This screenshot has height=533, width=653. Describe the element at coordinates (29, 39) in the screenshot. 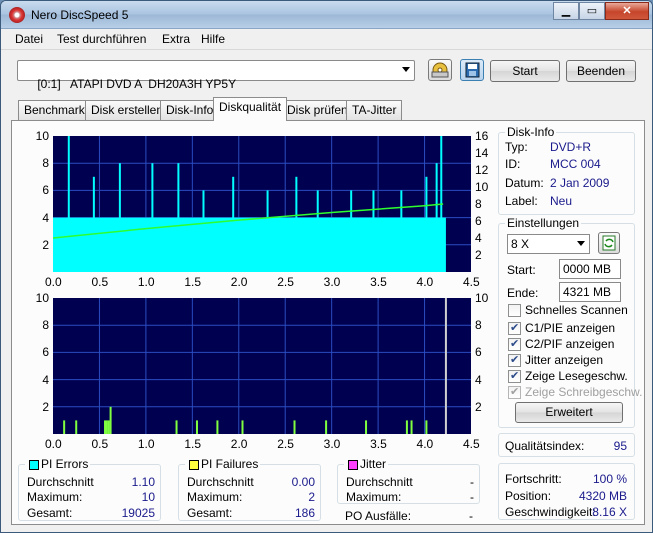

I see `menu-datei: Datei` at that location.